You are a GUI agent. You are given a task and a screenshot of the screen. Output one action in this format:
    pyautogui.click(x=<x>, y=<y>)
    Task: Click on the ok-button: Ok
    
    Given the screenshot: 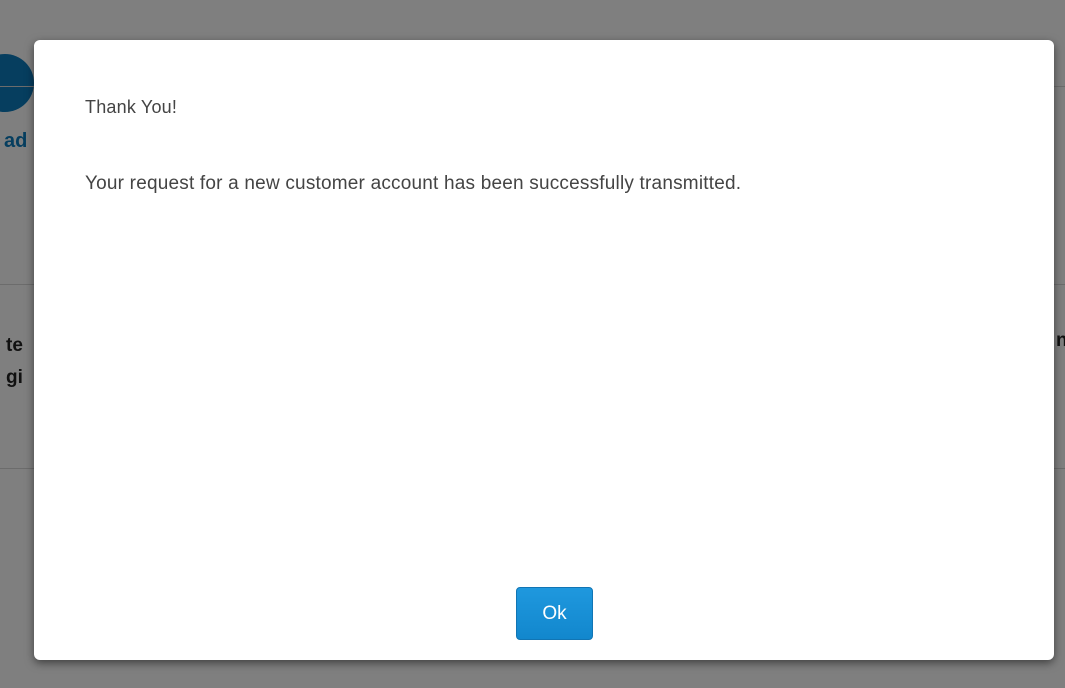 What is the action you would take?
    pyautogui.click(x=554, y=613)
    